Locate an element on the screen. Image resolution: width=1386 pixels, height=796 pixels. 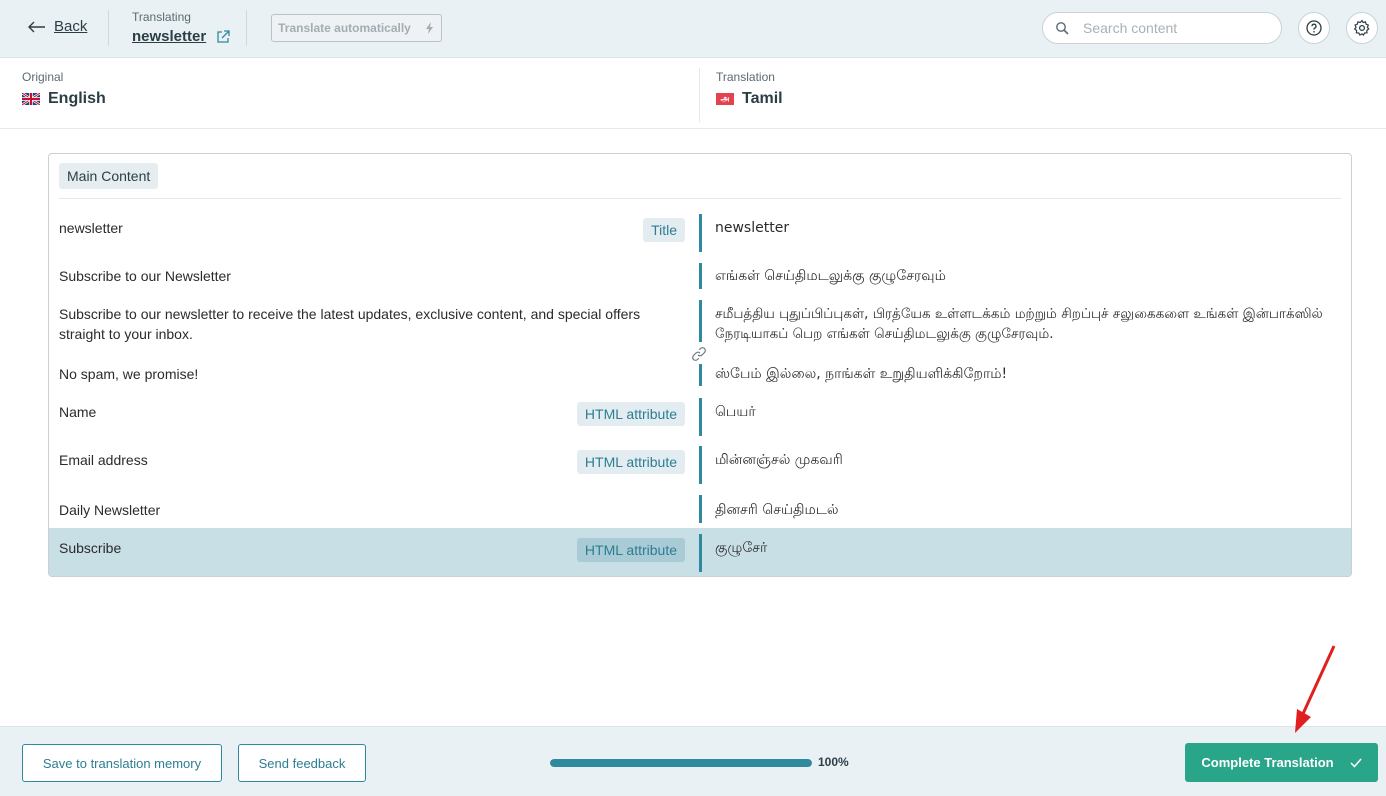
arrow-left-icon is located at coordinates (36, 26).